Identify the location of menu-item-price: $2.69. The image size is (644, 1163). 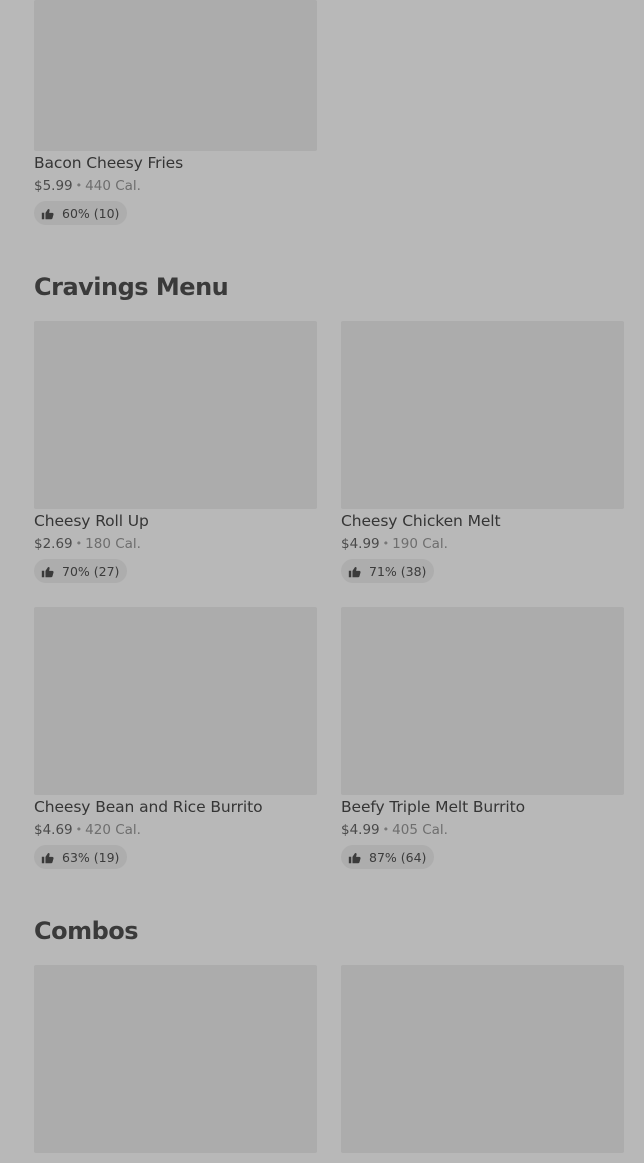
(53, 544).